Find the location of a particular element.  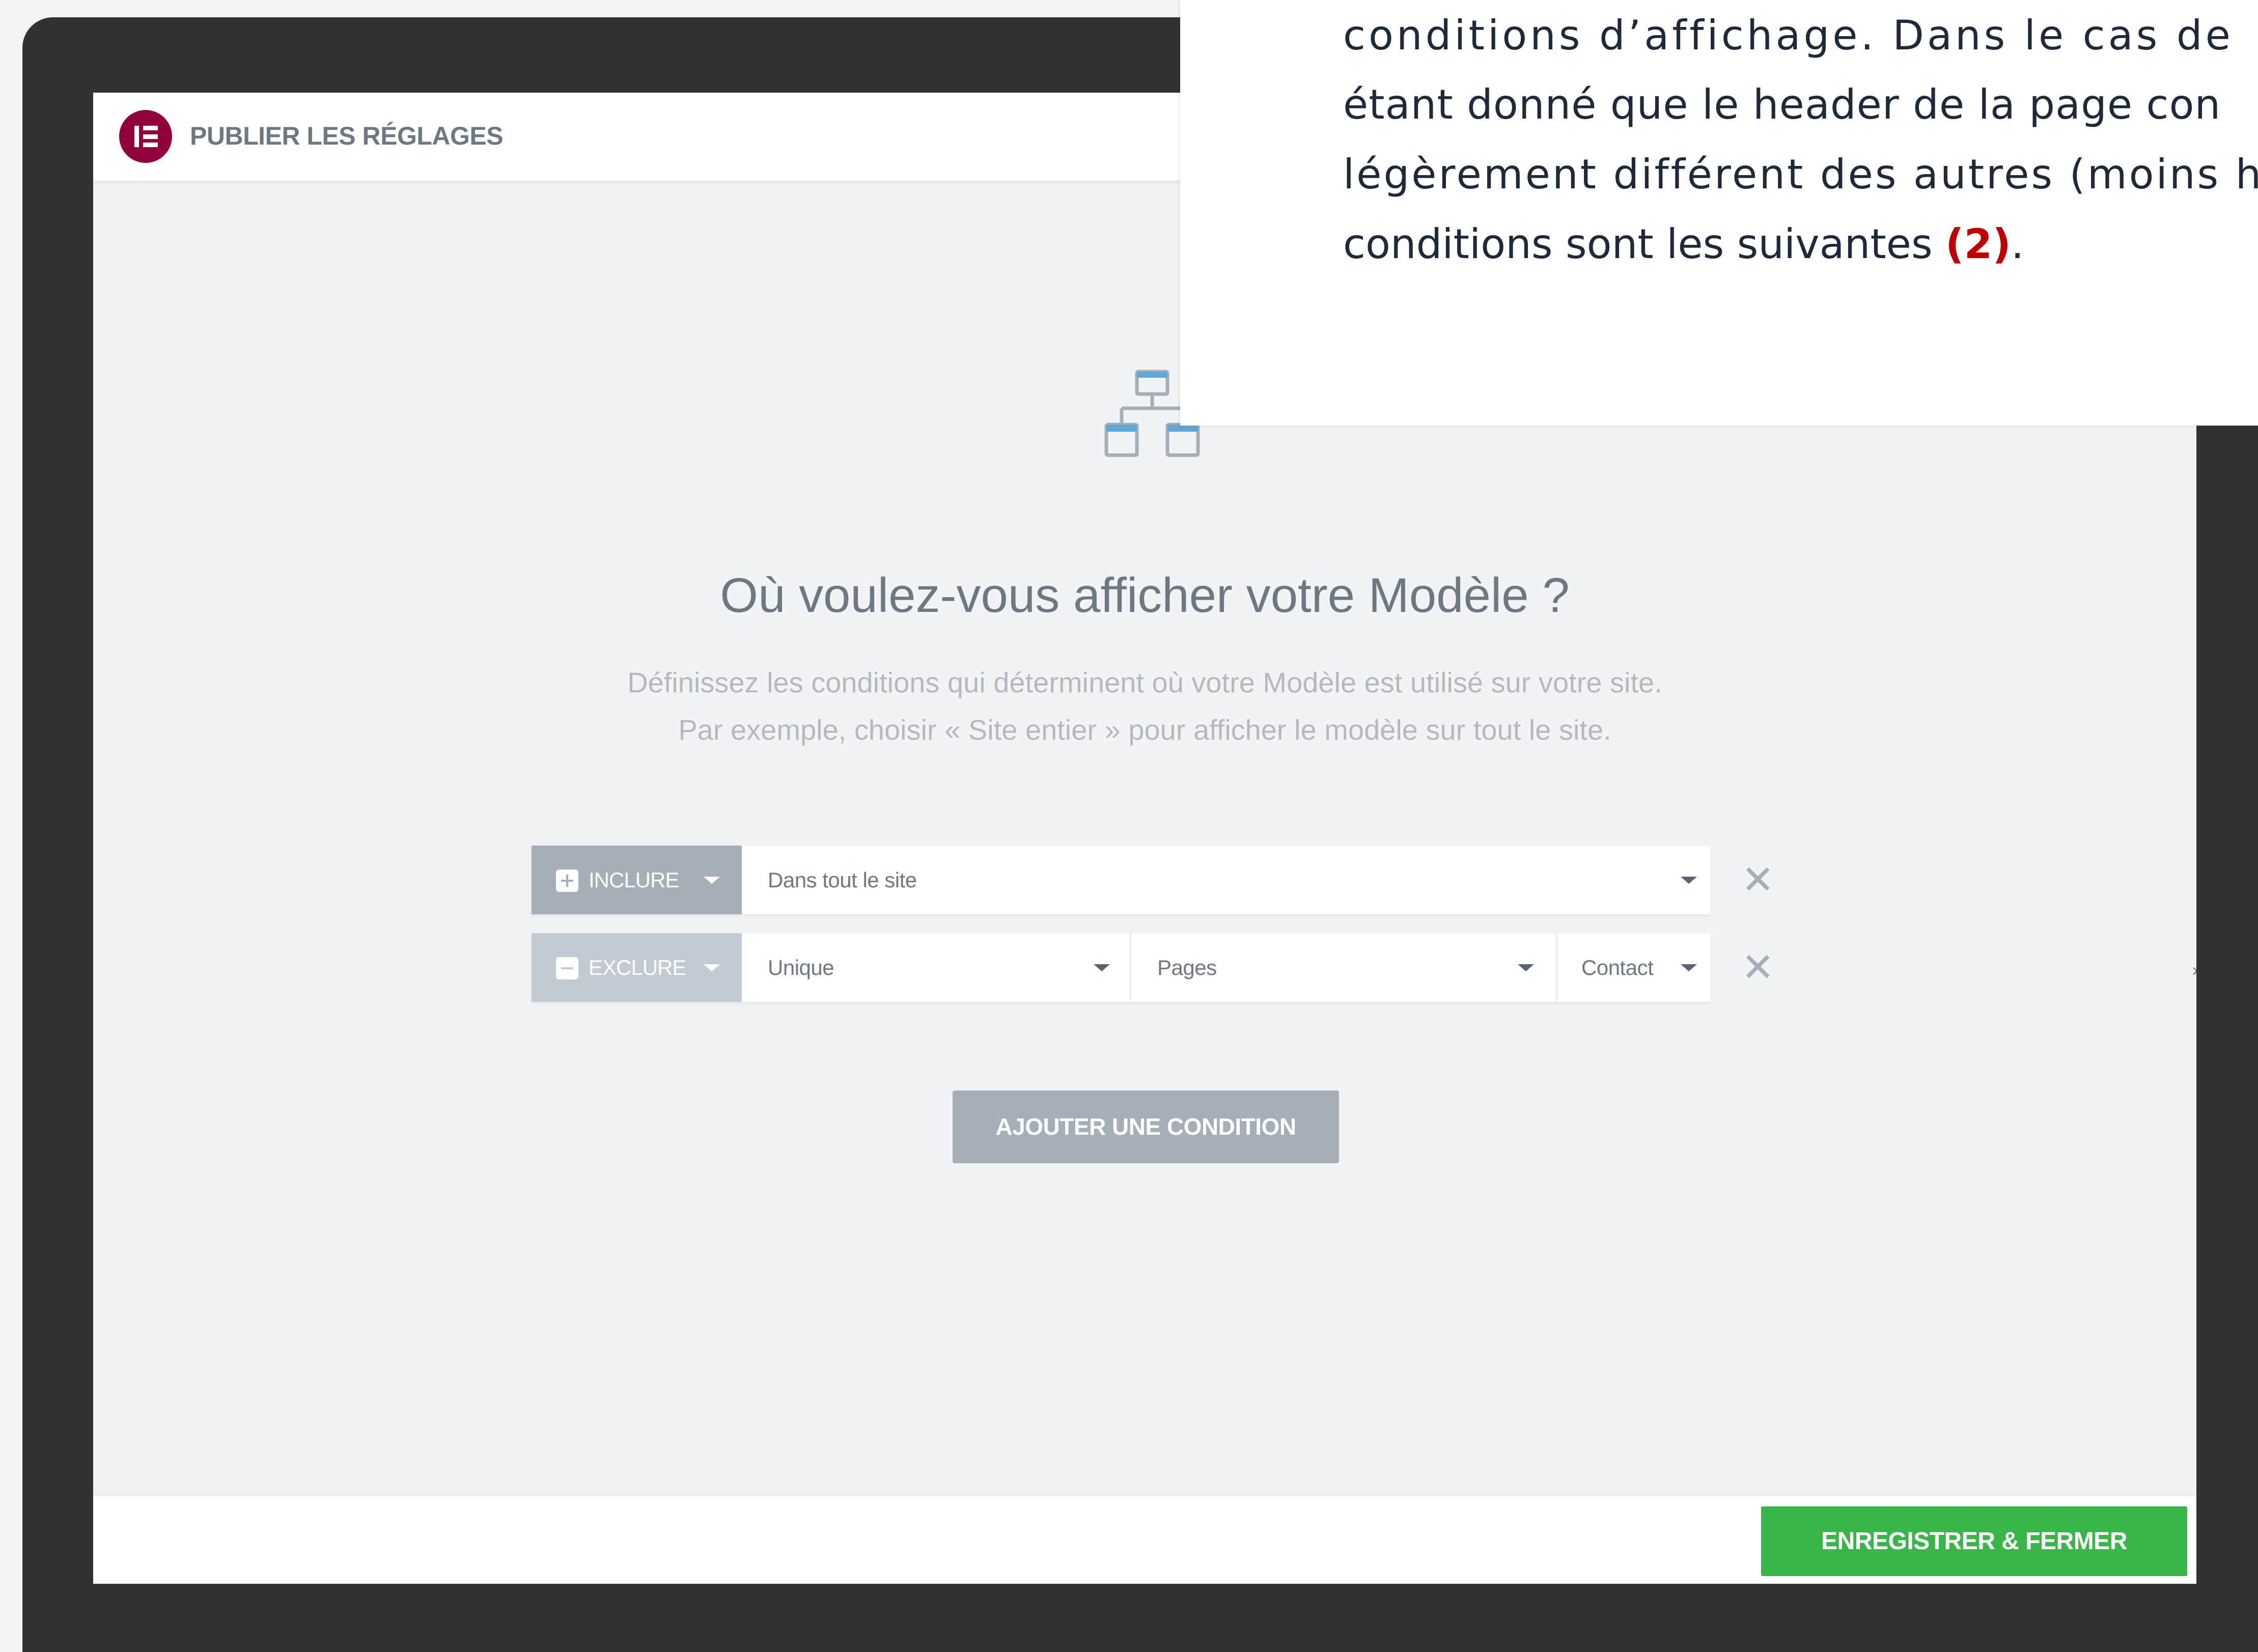

select-value: Dans tout le site is located at coordinates (842, 880).